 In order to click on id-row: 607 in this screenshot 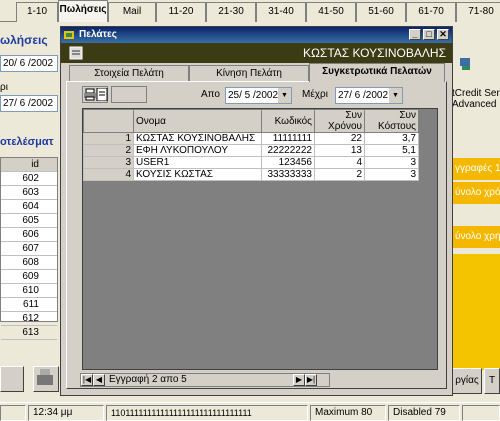, I will do `click(29, 249)`.